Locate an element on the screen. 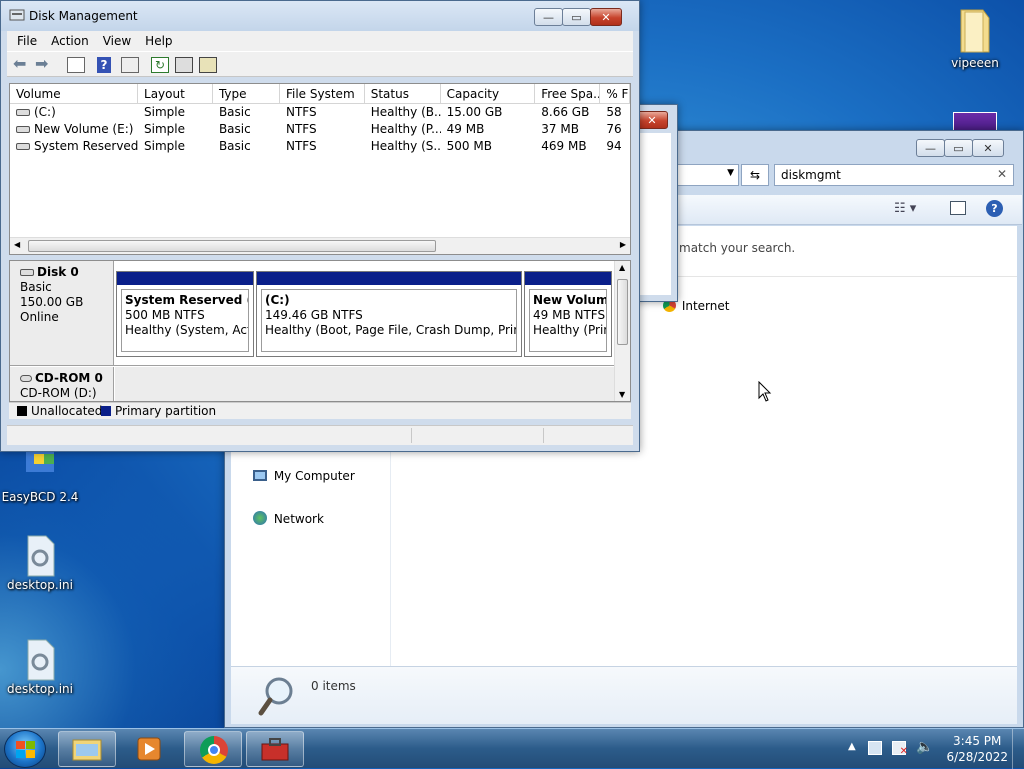 The width and height of the screenshot is (1024, 769). mouse-cursor-icon is located at coordinates (765, 393).